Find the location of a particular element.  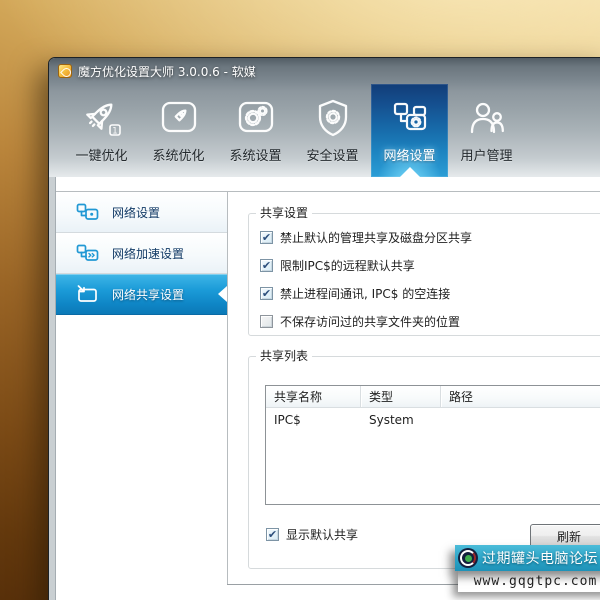

shield-gear-icon is located at coordinates (333, 118).